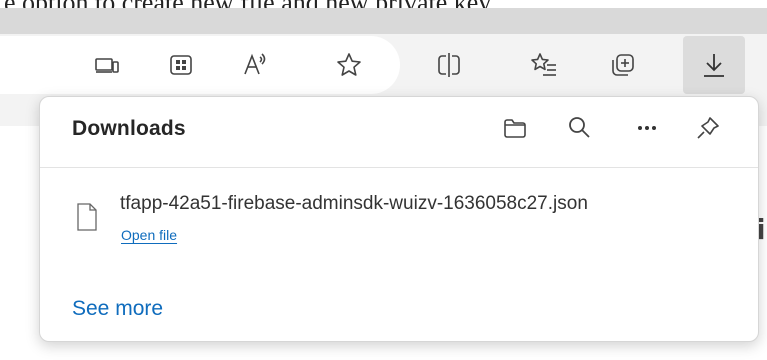  What do you see at coordinates (107, 65) in the screenshot?
I see `app-available-icon` at bounding box center [107, 65].